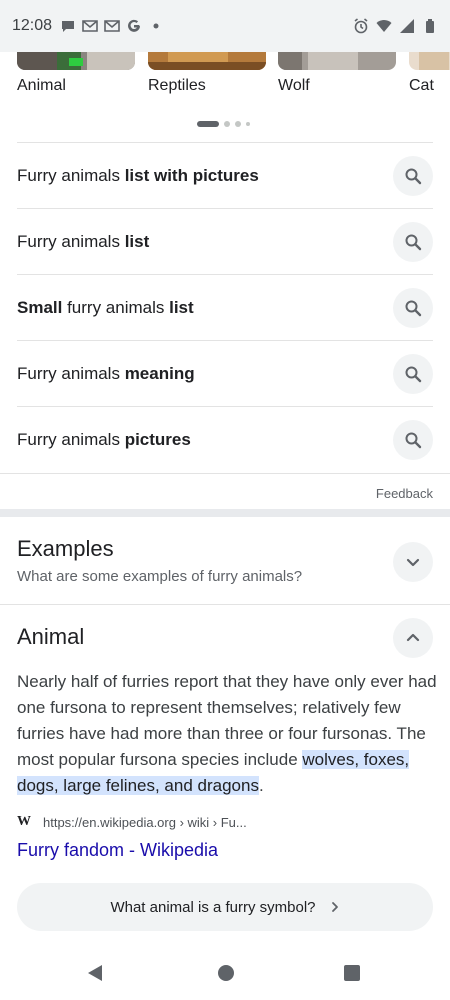  I want to click on follow-up-question-button: What animal is a furry symbol?, so click(225, 907).